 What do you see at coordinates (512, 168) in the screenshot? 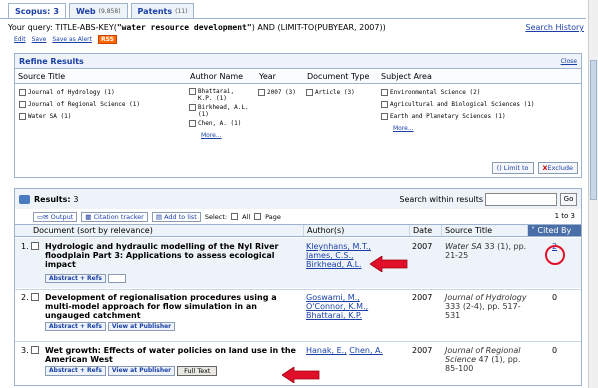
I see `limit-to-button: () Limit to` at bounding box center [512, 168].